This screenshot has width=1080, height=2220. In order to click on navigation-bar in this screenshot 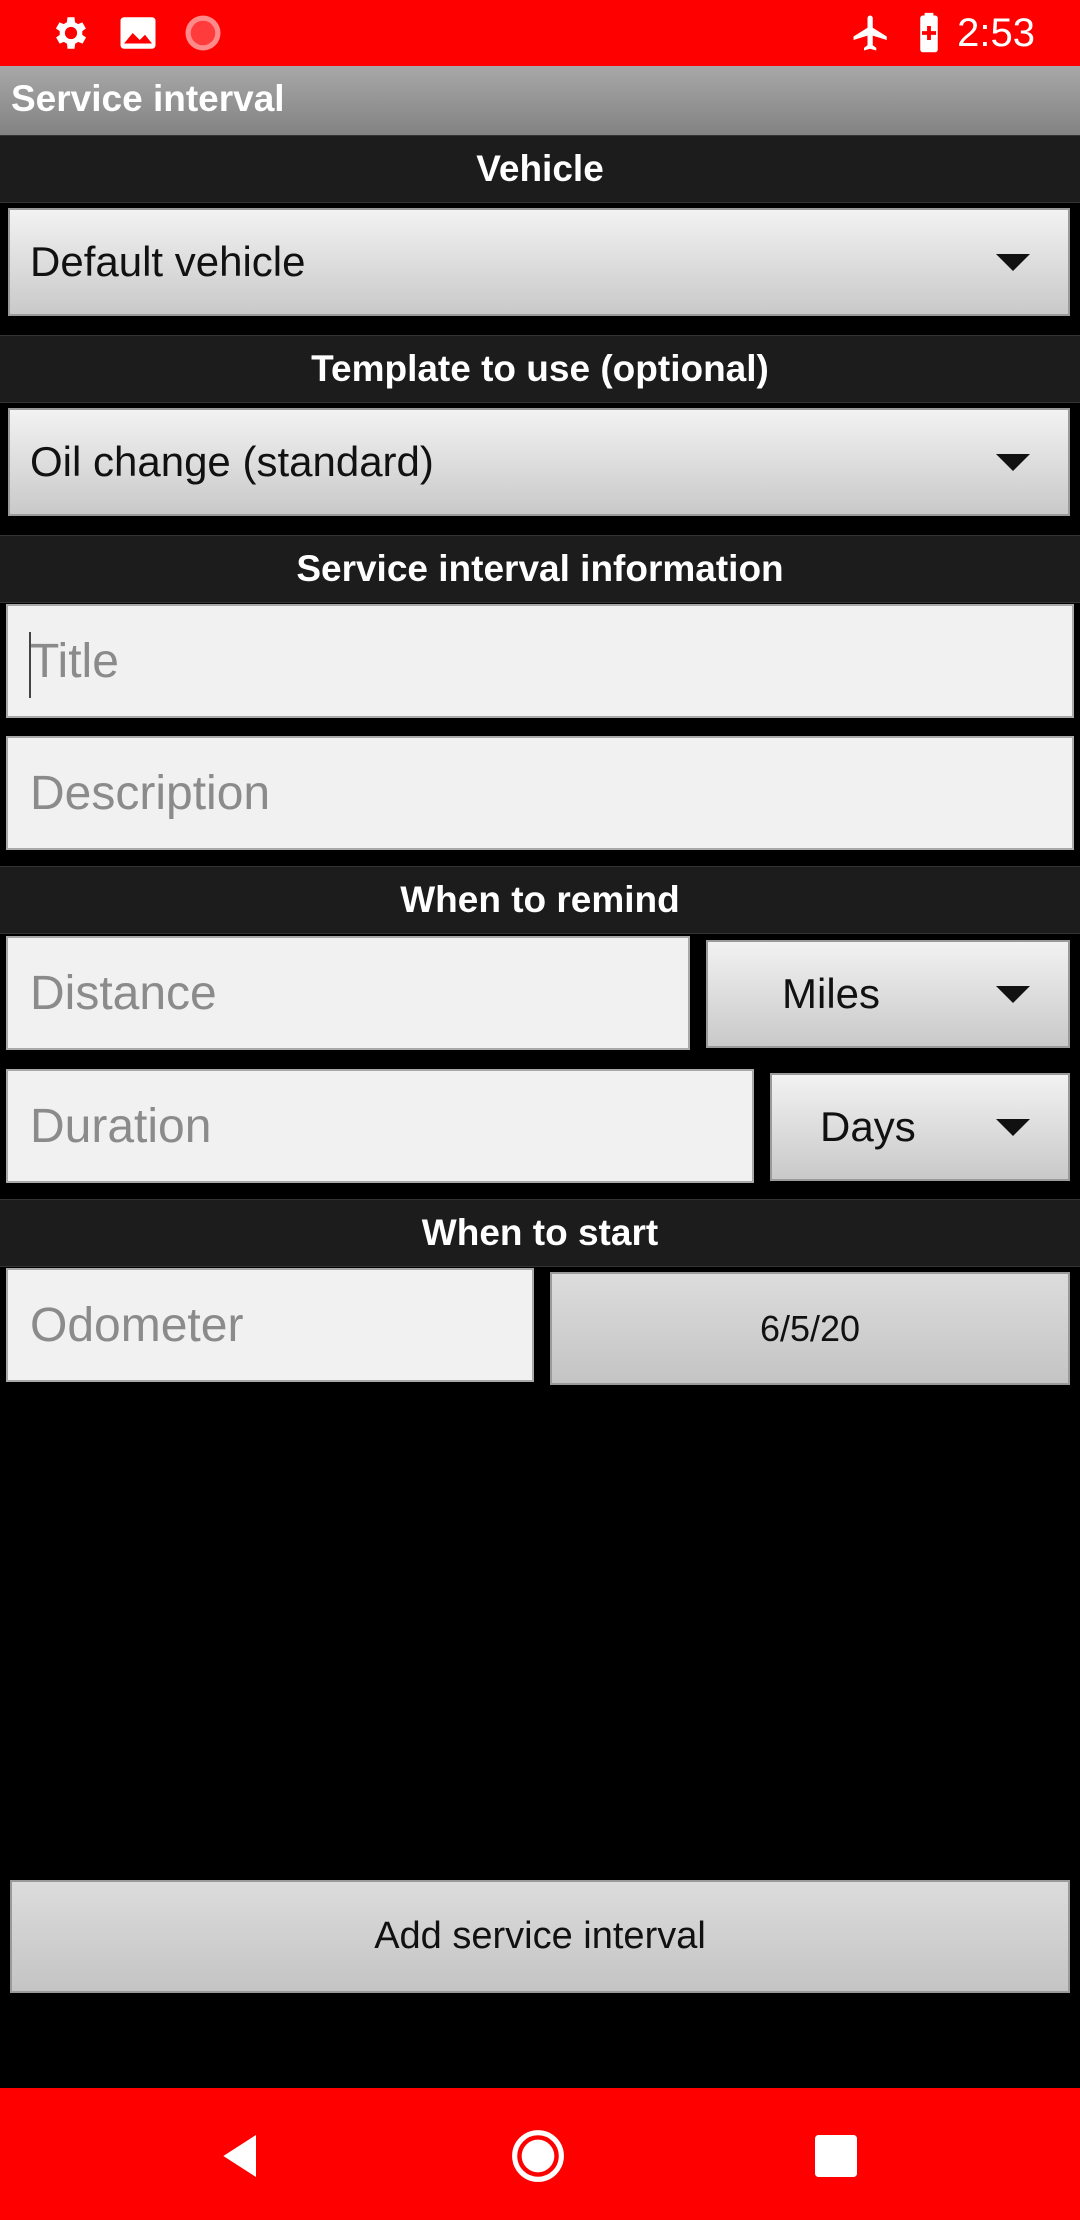, I will do `click(540, 2154)`.